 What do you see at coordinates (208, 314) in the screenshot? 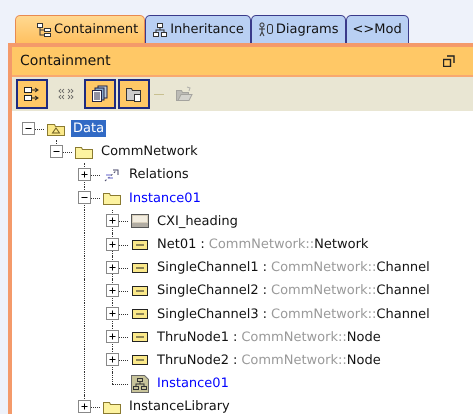
I see `tree-item: SingleChannel3` at bounding box center [208, 314].